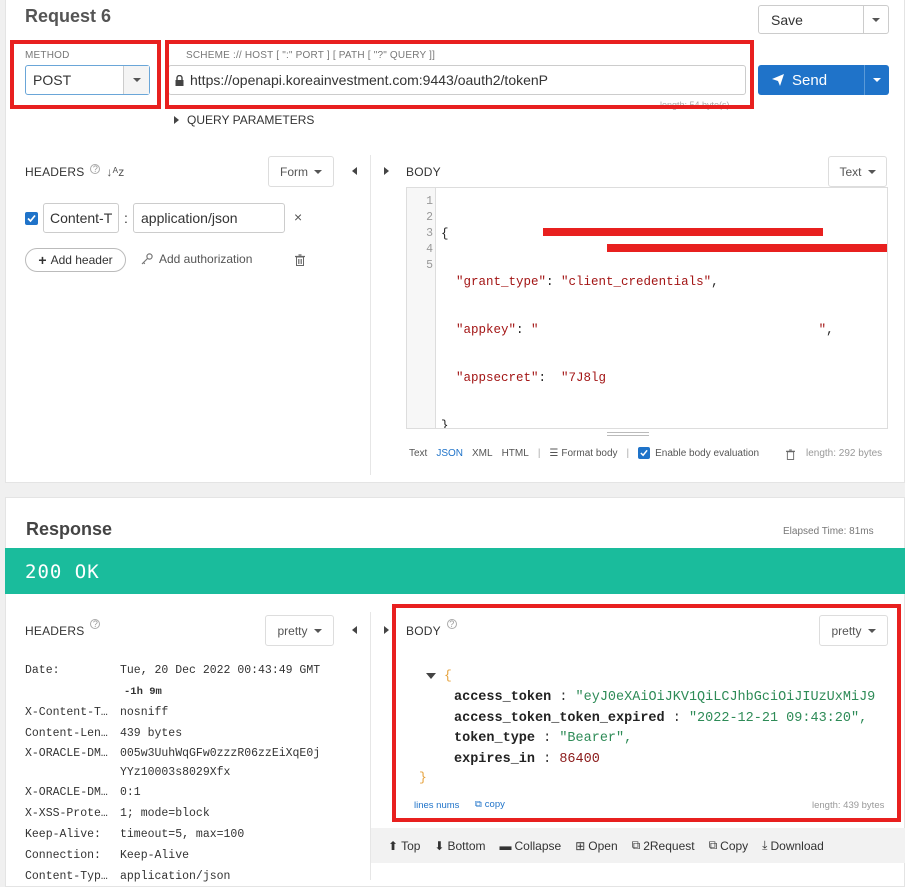 The image size is (905, 887). What do you see at coordinates (778, 80) in the screenshot?
I see `send-icon` at bounding box center [778, 80].